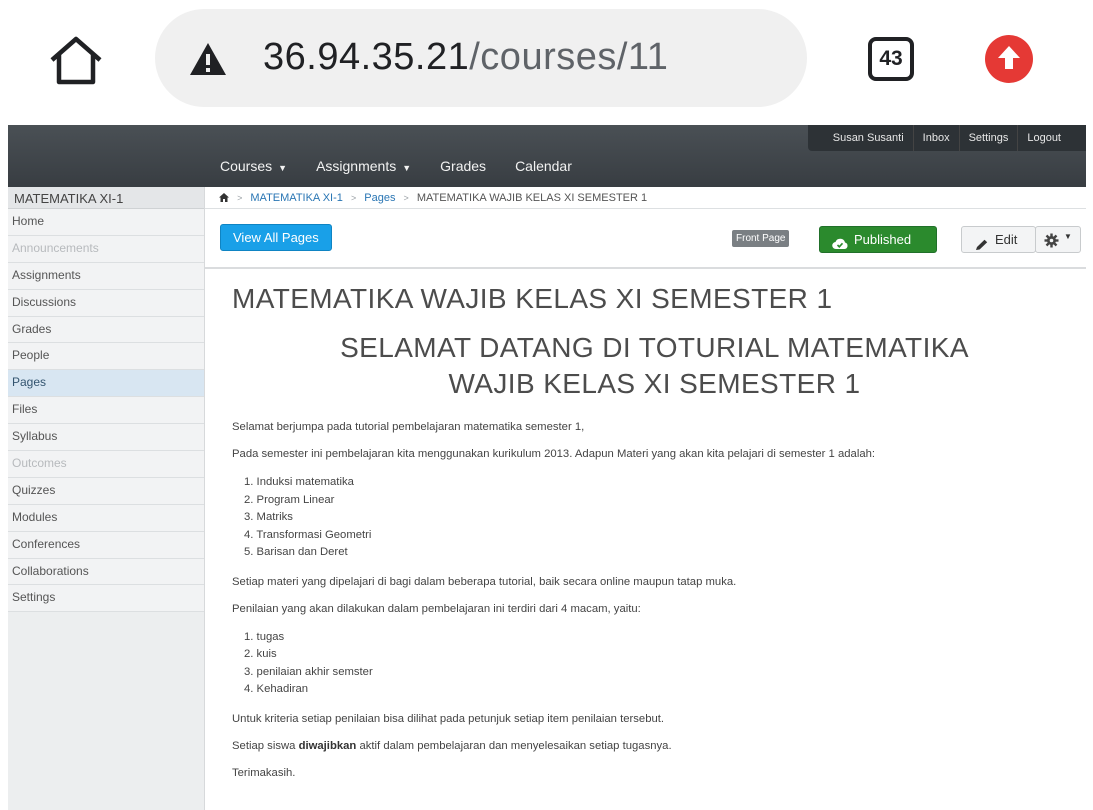 This screenshot has height=810, width=1093. I want to click on list-item: 2. kuis, so click(260, 654).